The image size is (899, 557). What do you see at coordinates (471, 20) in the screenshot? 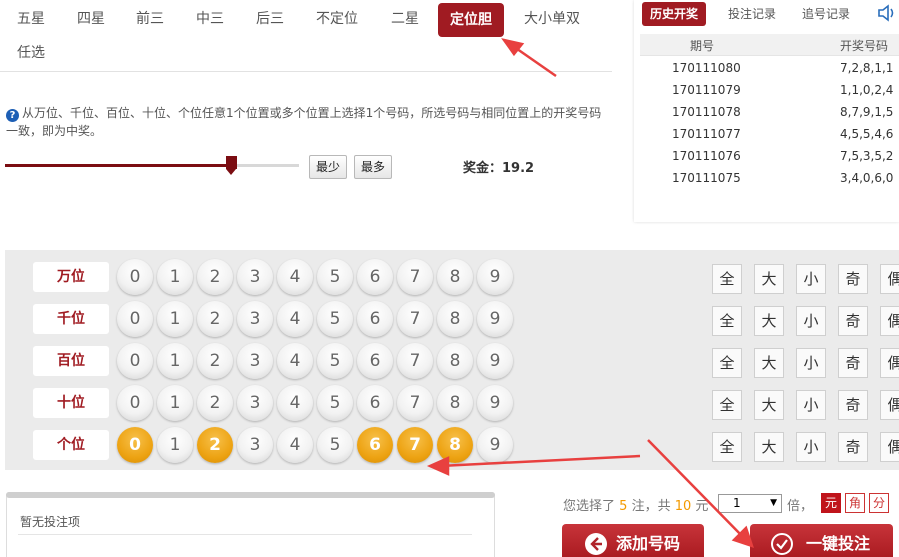
I see `tab-dingweidan: 定位胆` at bounding box center [471, 20].